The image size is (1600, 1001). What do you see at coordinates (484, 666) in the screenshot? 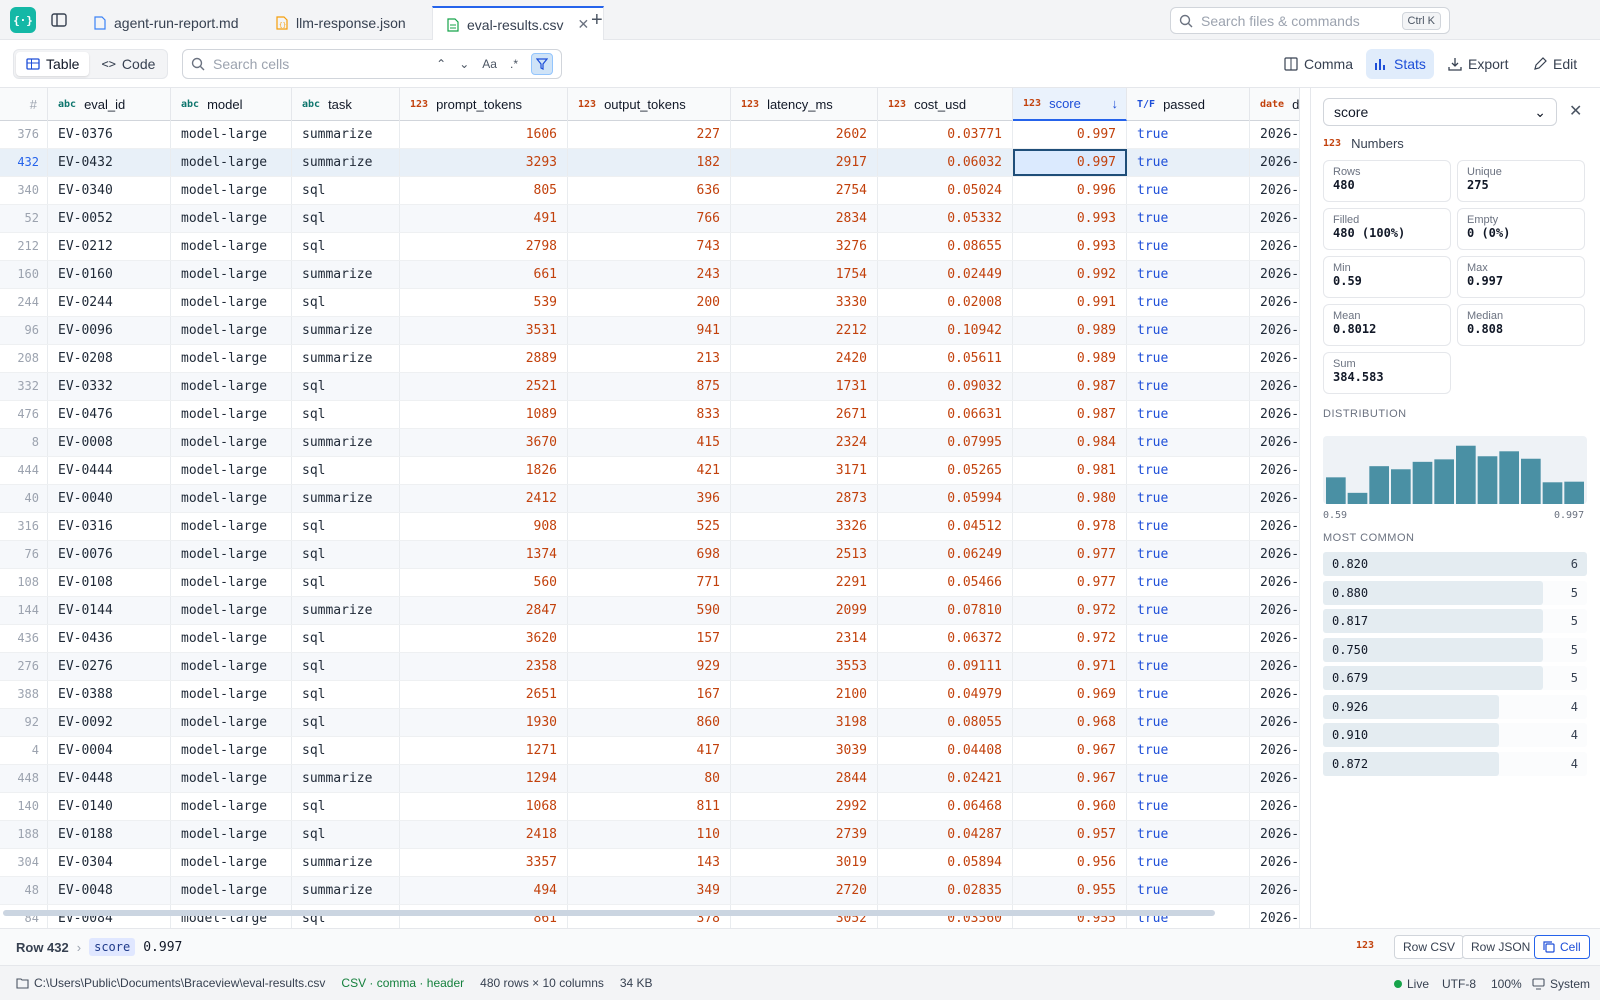
I see `table-cell-prompt_tokens: 2358` at bounding box center [484, 666].